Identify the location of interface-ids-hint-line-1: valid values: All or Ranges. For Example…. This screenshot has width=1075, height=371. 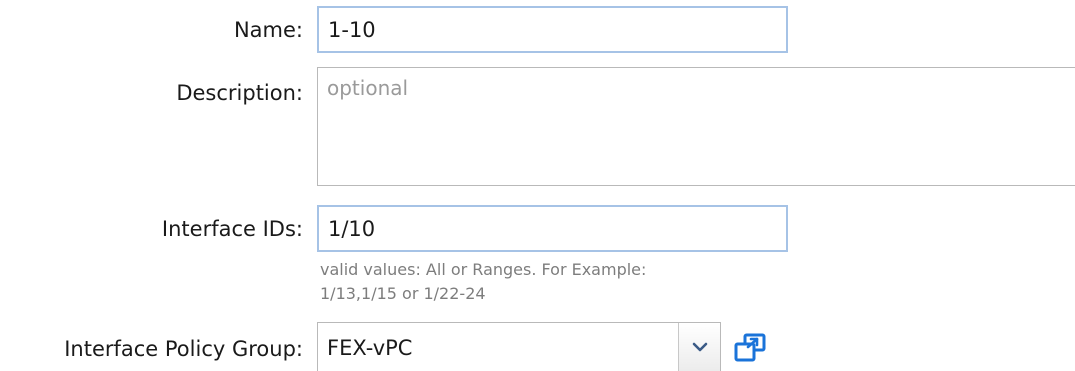
(483, 269).